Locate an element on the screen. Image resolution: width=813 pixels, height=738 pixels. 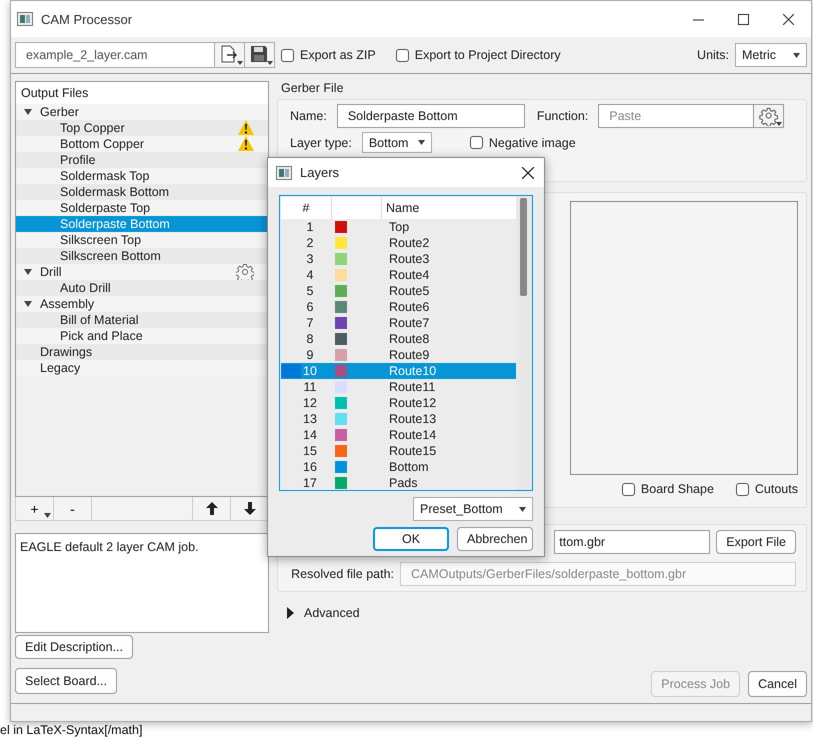
checkbox-label: Negative image is located at coordinates (532, 143).